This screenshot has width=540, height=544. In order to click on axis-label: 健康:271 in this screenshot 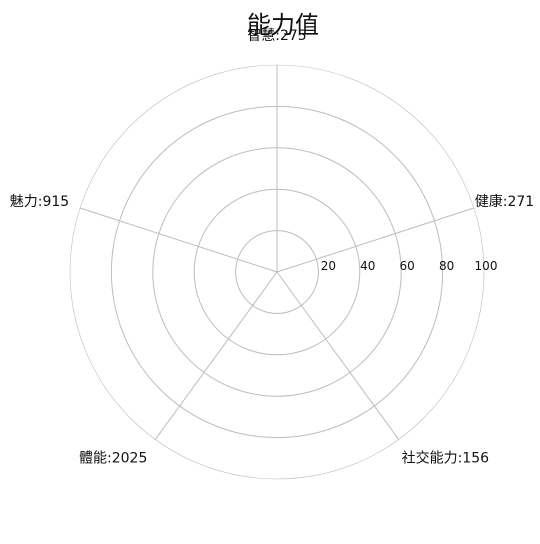, I will do `click(504, 201)`.